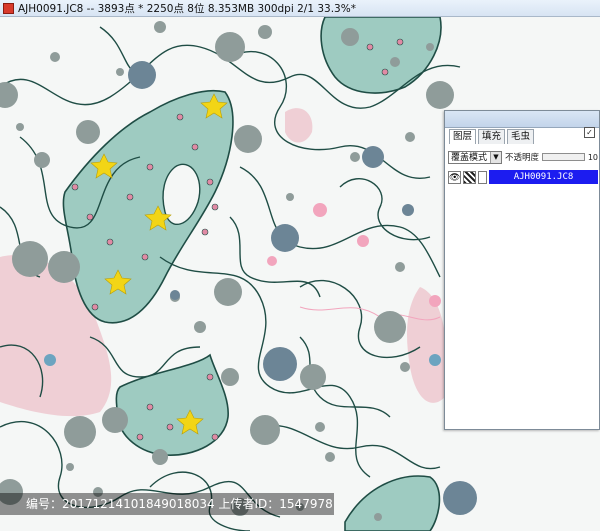 Image resolution: width=600 pixels, height=531 pixels. What do you see at coordinates (8, 8) in the screenshot?
I see `app-icon` at bounding box center [8, 8].